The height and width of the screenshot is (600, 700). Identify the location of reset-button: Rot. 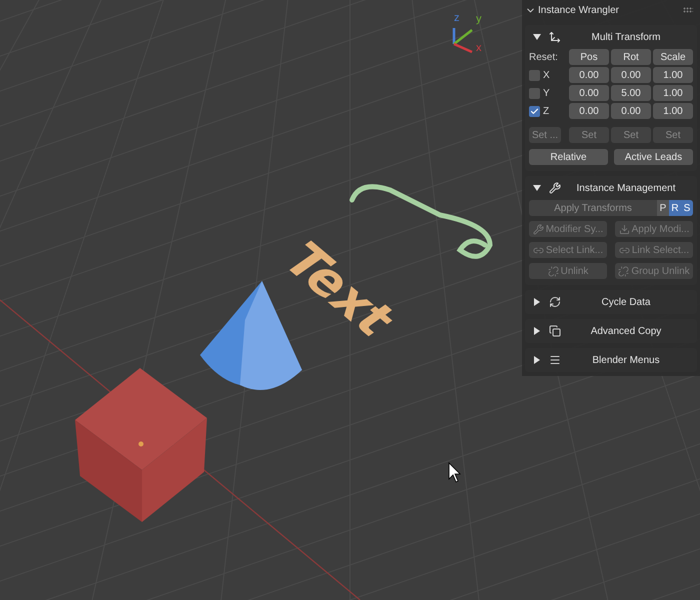
(631, 57).